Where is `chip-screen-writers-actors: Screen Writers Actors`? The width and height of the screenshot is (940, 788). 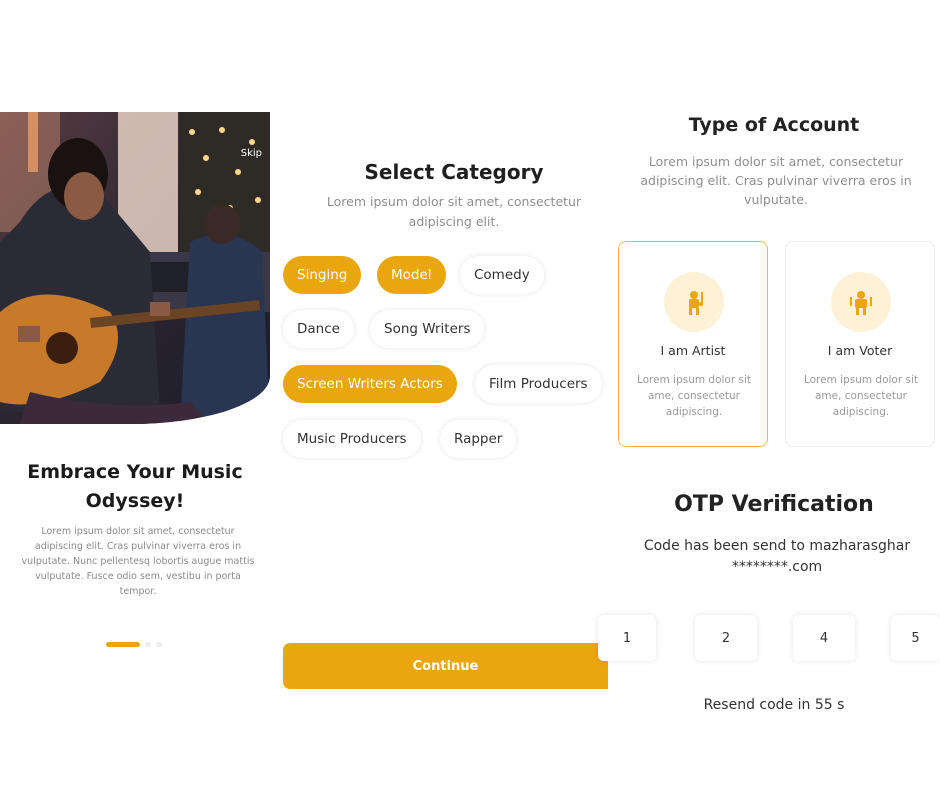
chip-screen-writers-actors: Screen Writers Actors is located at coordinates (370, 384).